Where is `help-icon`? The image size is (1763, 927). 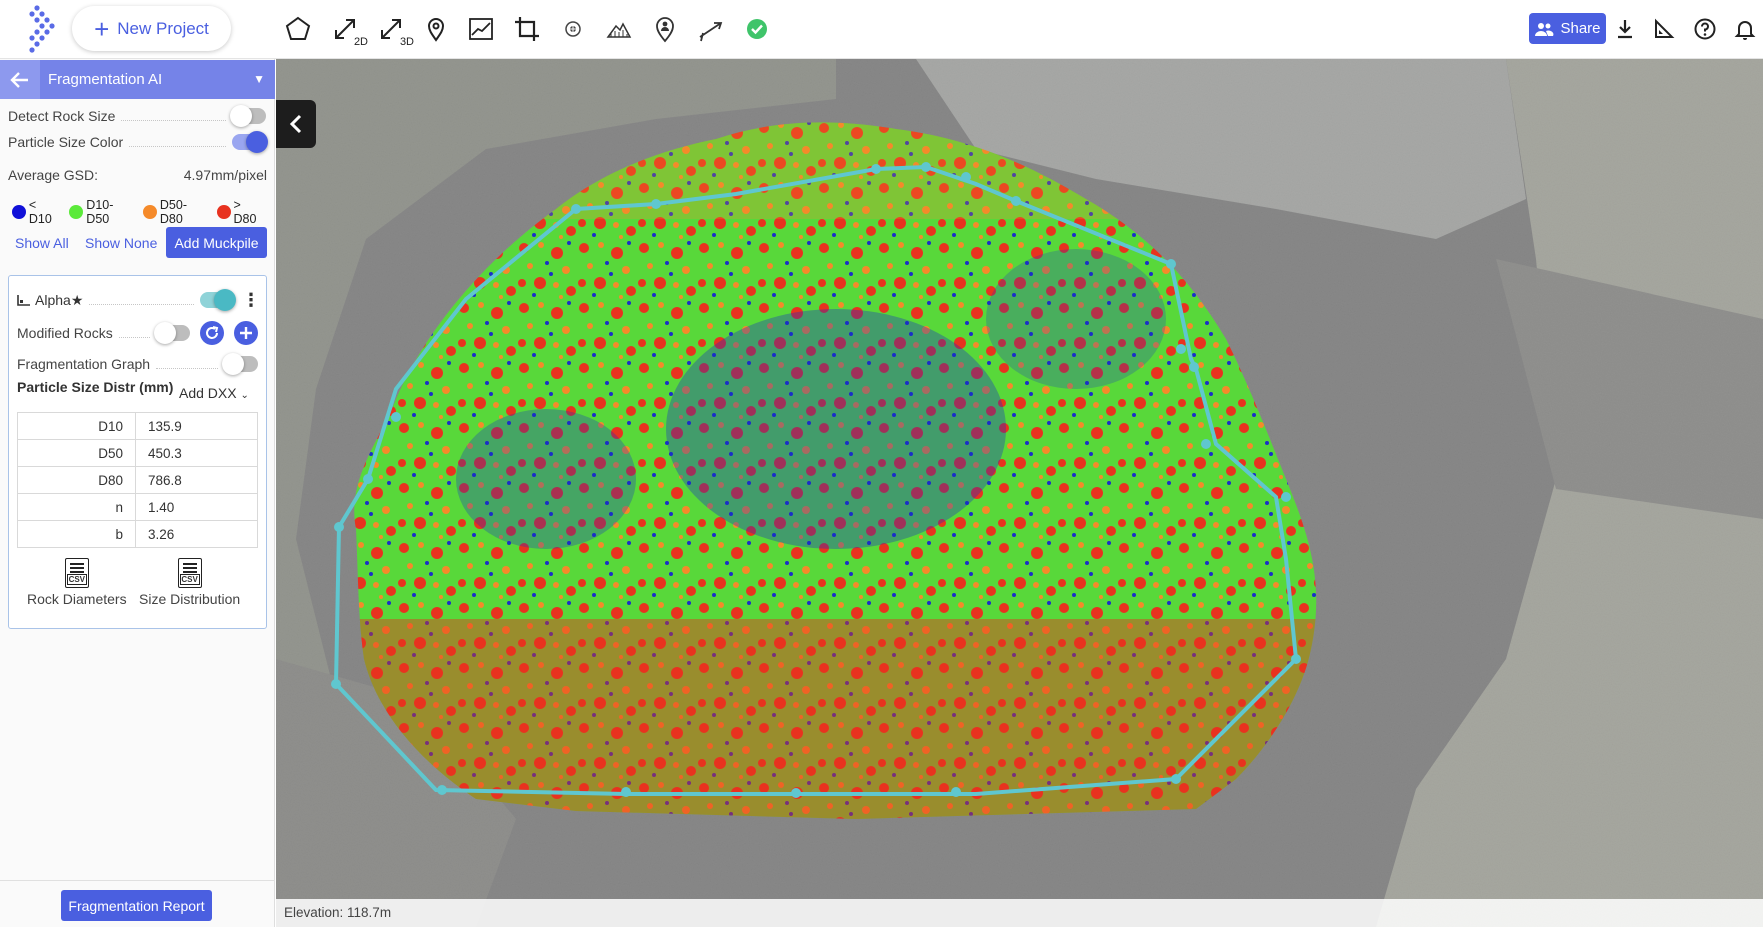 help-icon is located at coordinates (1705, 29).